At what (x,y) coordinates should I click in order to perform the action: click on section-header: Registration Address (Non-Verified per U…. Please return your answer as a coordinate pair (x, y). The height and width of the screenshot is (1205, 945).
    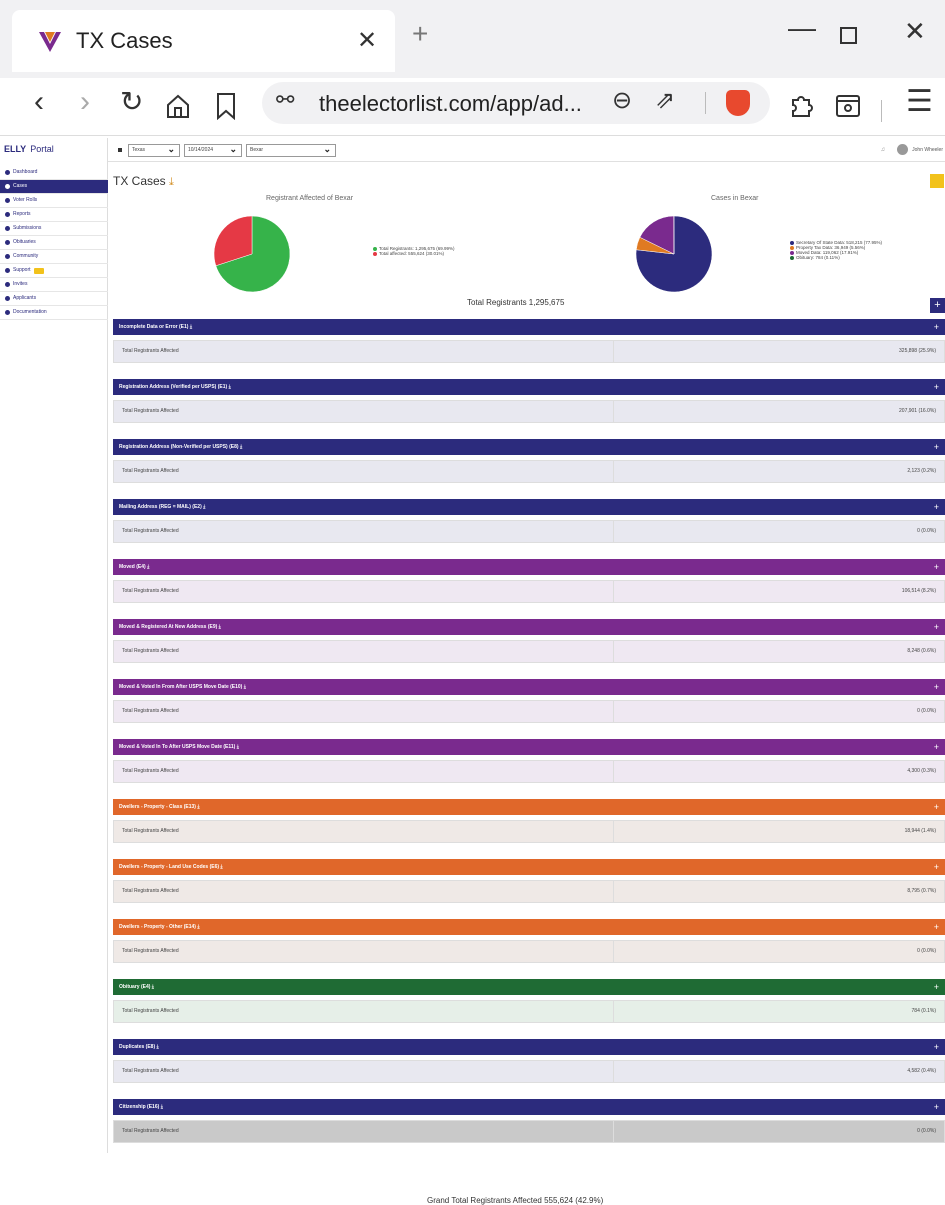
    Looking at the image, I should click on (529, 447).